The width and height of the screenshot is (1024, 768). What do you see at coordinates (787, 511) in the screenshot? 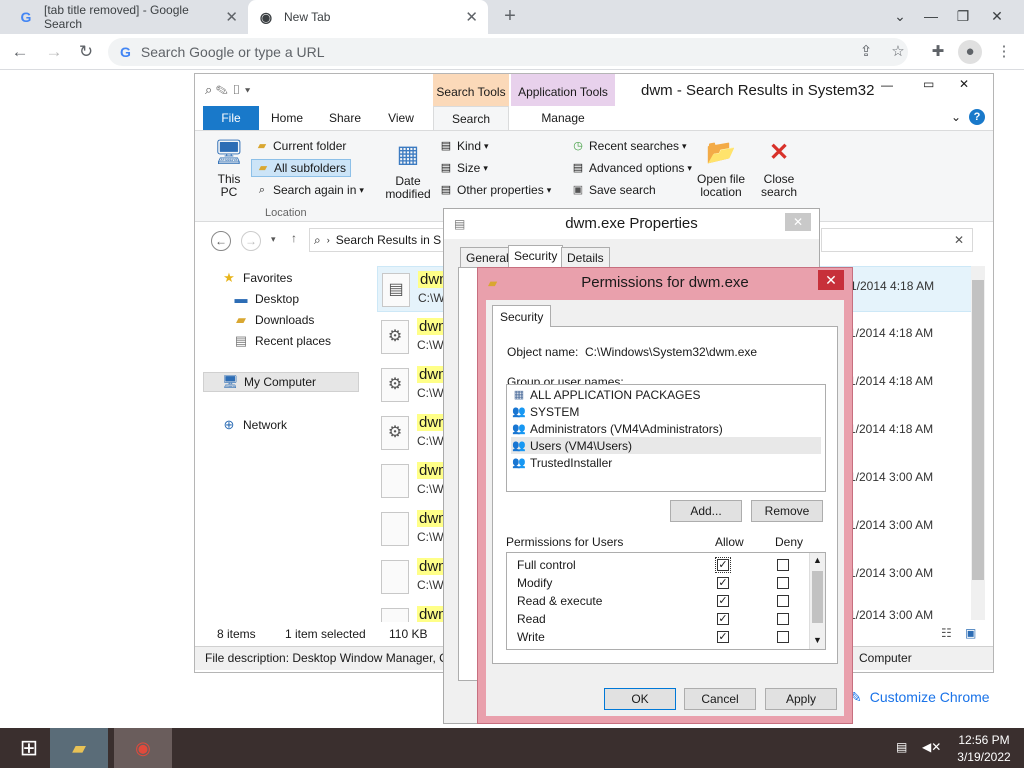
I see `remove-button: Remove` at bounding box center [787, 511].